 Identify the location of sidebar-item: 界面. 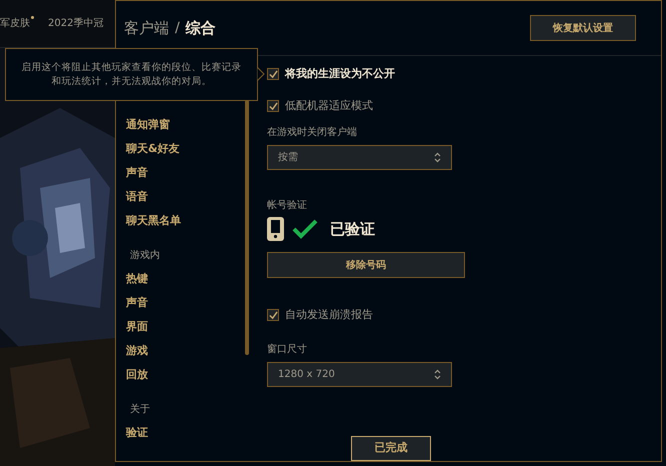
(137, 327).